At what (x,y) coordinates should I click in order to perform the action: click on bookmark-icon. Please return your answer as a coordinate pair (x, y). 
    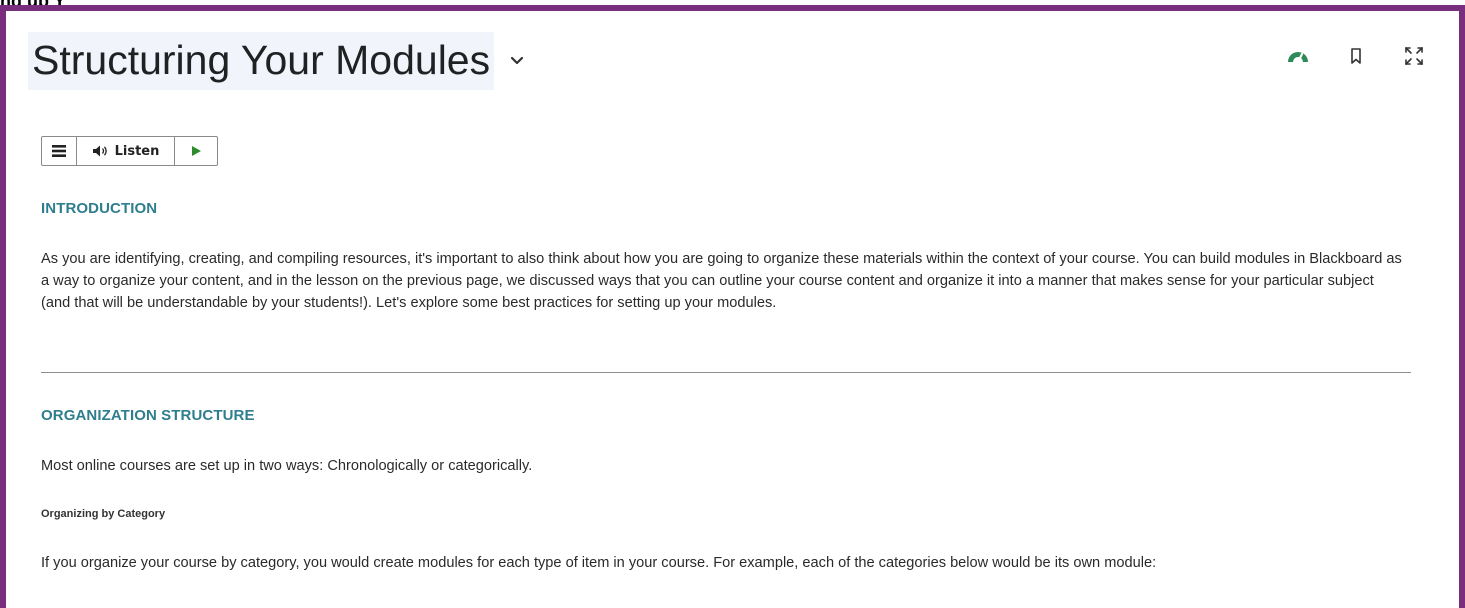
    Looking at the image, I should click on (1356, 56).